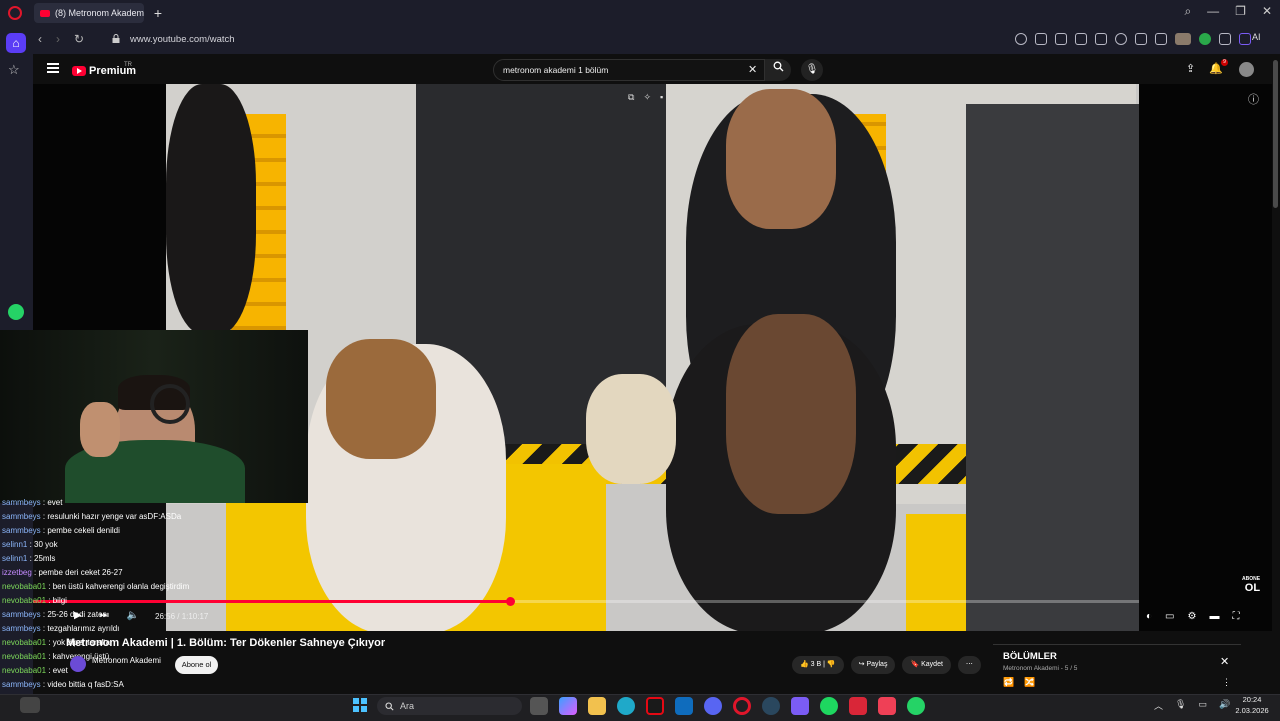 This screenshot has height=721, width=1280. I want to click on browser-tab: (8) Metronom Akademi | ×, so click(89, 13).